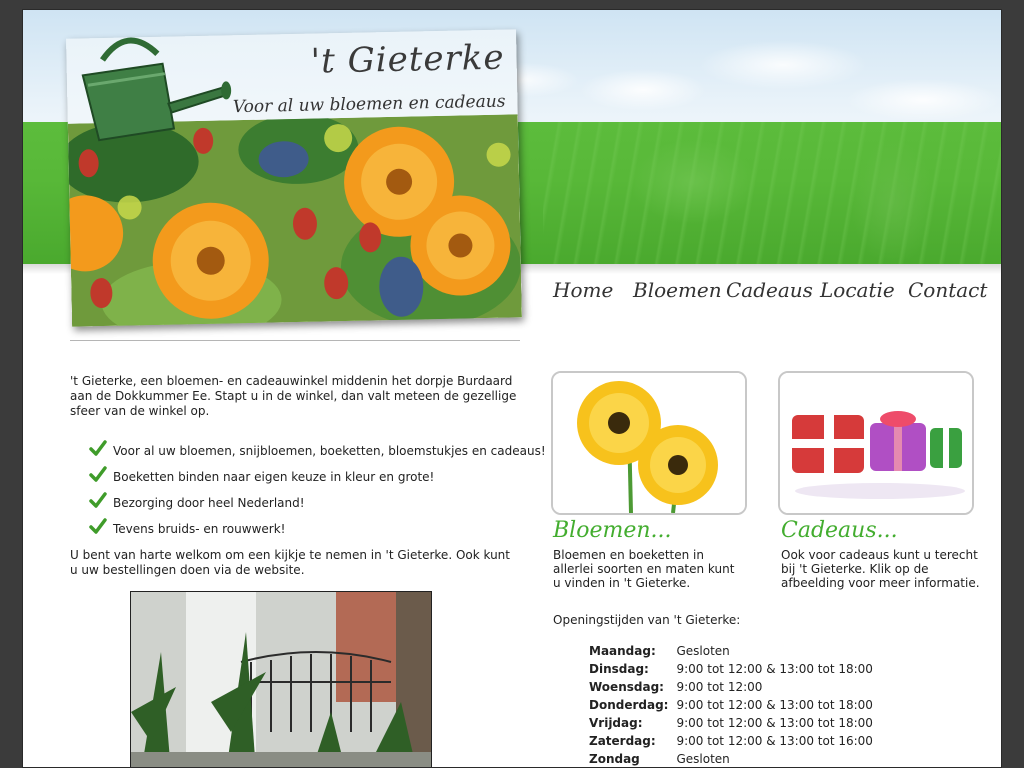 This screenshot has width=1024, height=768. I want to click on list-item-text: Bezorging door heel Nederland!, so click(209, 503).